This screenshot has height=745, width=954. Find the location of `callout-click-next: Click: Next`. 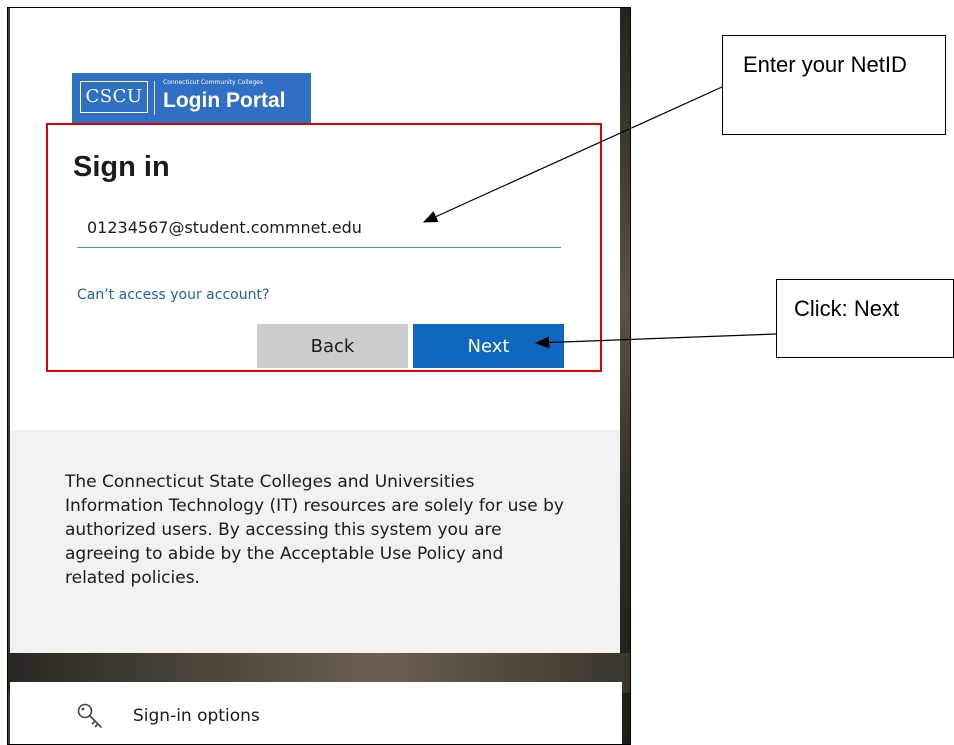

callout-click-next: Click: Next is located at coordinates (865, 318).